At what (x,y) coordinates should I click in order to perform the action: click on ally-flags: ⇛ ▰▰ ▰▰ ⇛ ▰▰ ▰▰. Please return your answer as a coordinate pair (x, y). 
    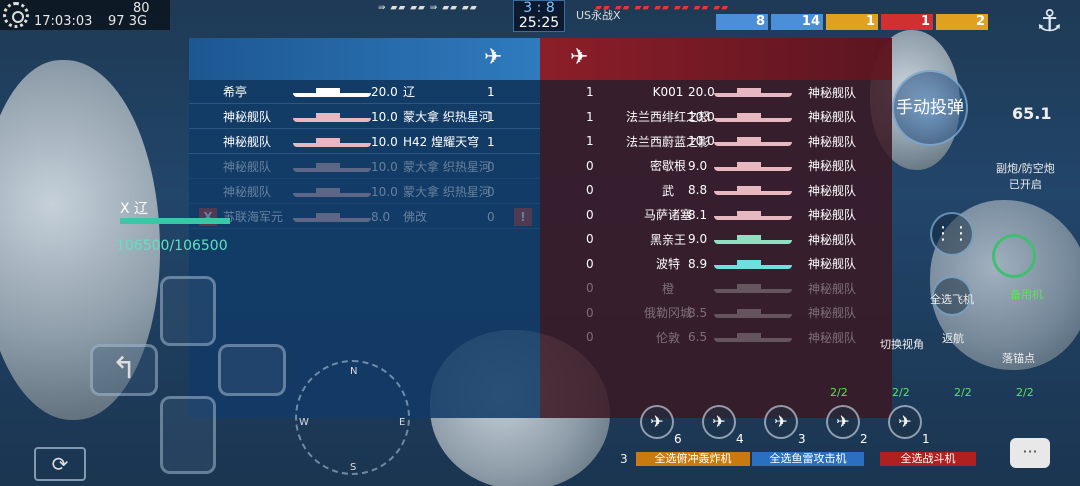
    Looking at the image, I should click on (428, 8).